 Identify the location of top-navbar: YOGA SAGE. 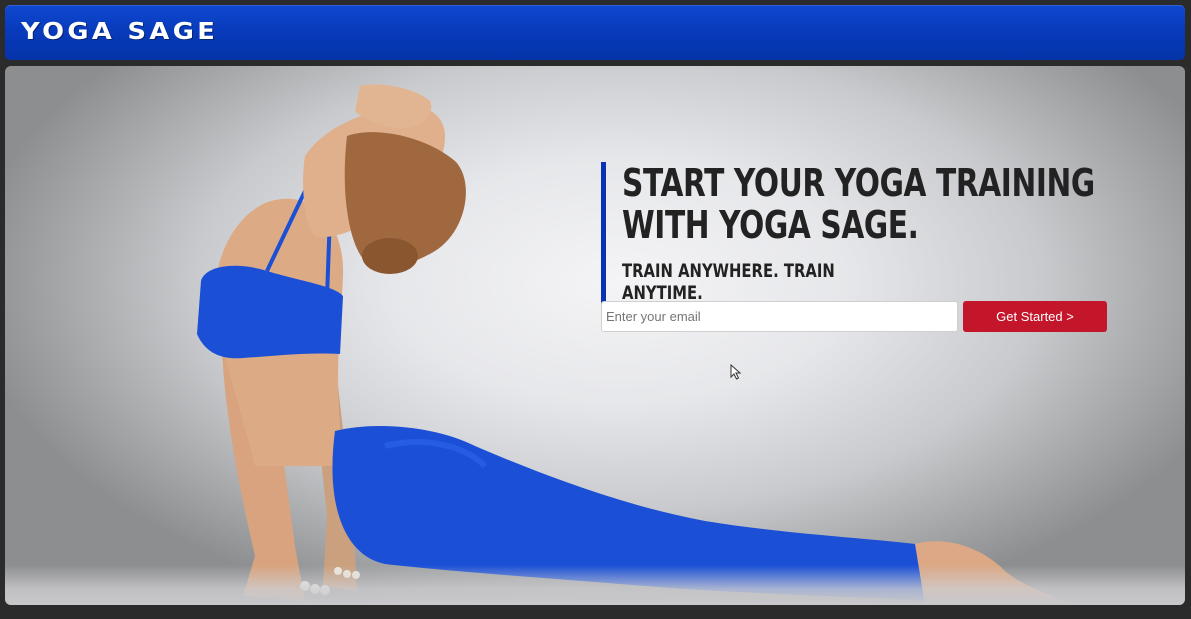
(595, 32).